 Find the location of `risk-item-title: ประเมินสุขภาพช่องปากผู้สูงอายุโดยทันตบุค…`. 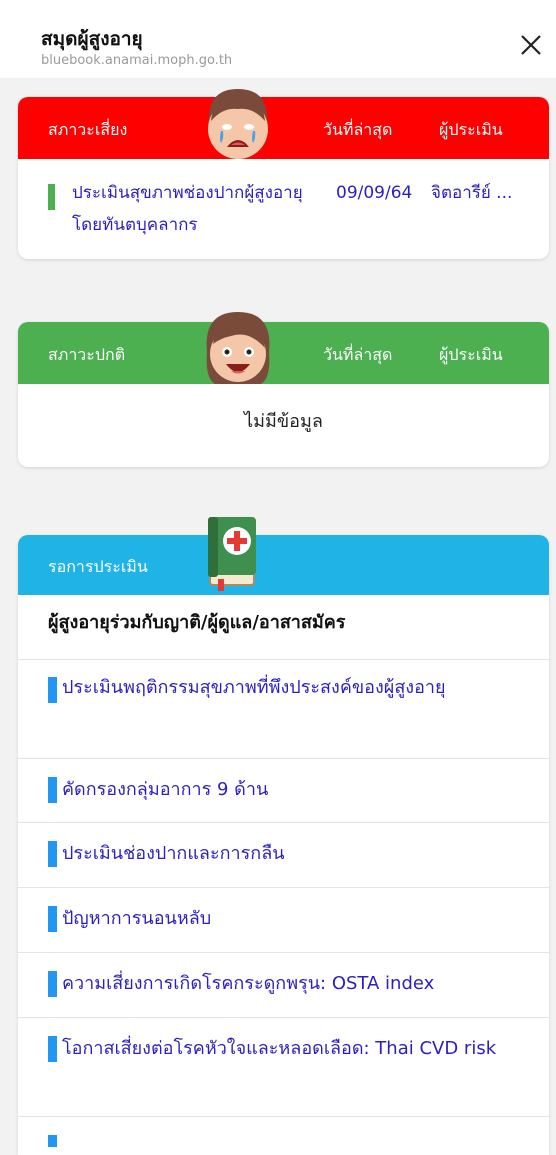

risk-item-title: ประเมินสุขภาพช่องปากผู้สูงอายุโดยทันตบุค… is located at coordinates (187, 209).